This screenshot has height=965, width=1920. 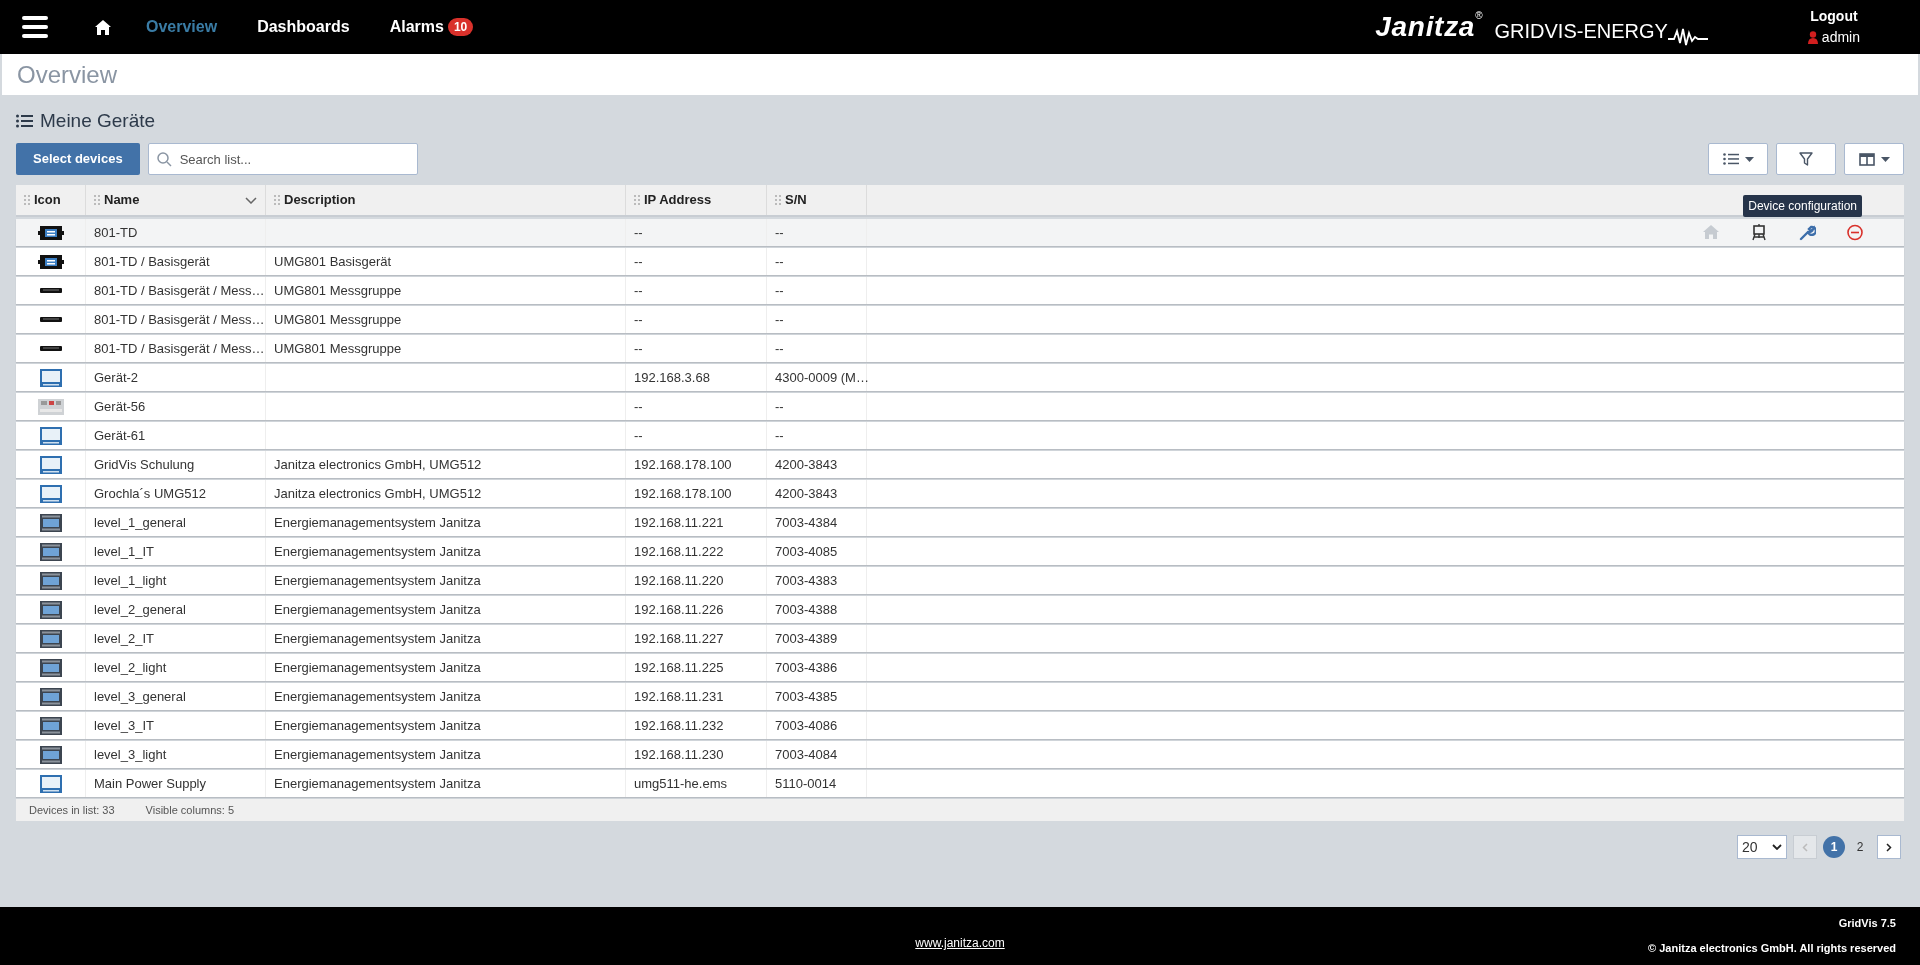 I want to click on table-cell-text: GridVis Schulung, so click(x=144, y=464).